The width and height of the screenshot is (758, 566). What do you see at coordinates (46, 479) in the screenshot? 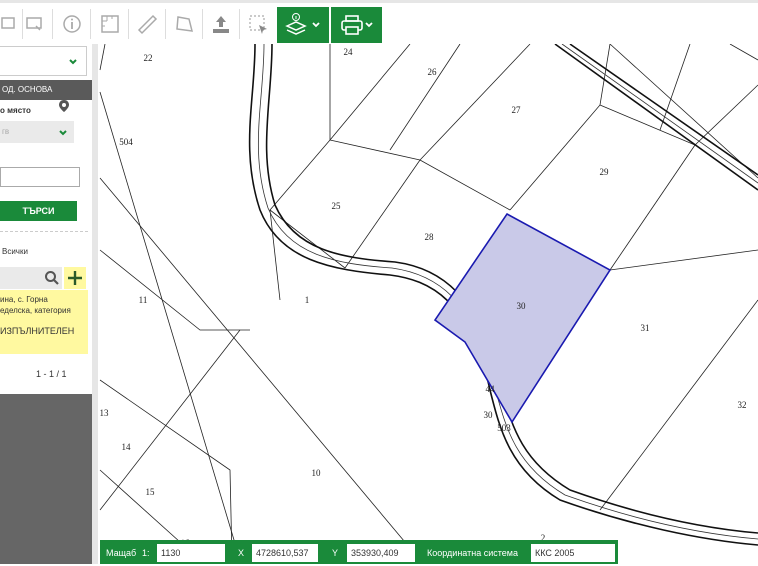
I see `panel-footer` at bounding box center [46, 479].